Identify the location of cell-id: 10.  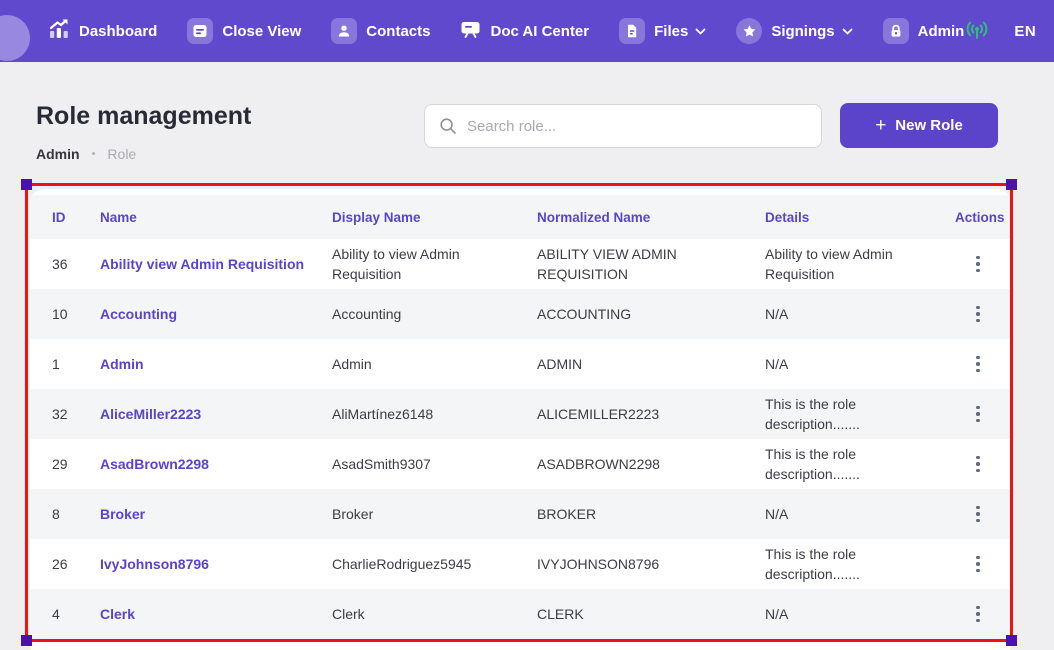
(60, 314).